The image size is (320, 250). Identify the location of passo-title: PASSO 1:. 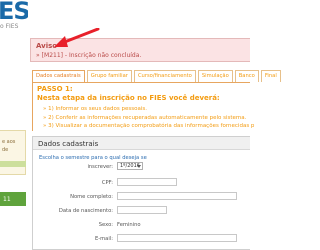
(55, 89).